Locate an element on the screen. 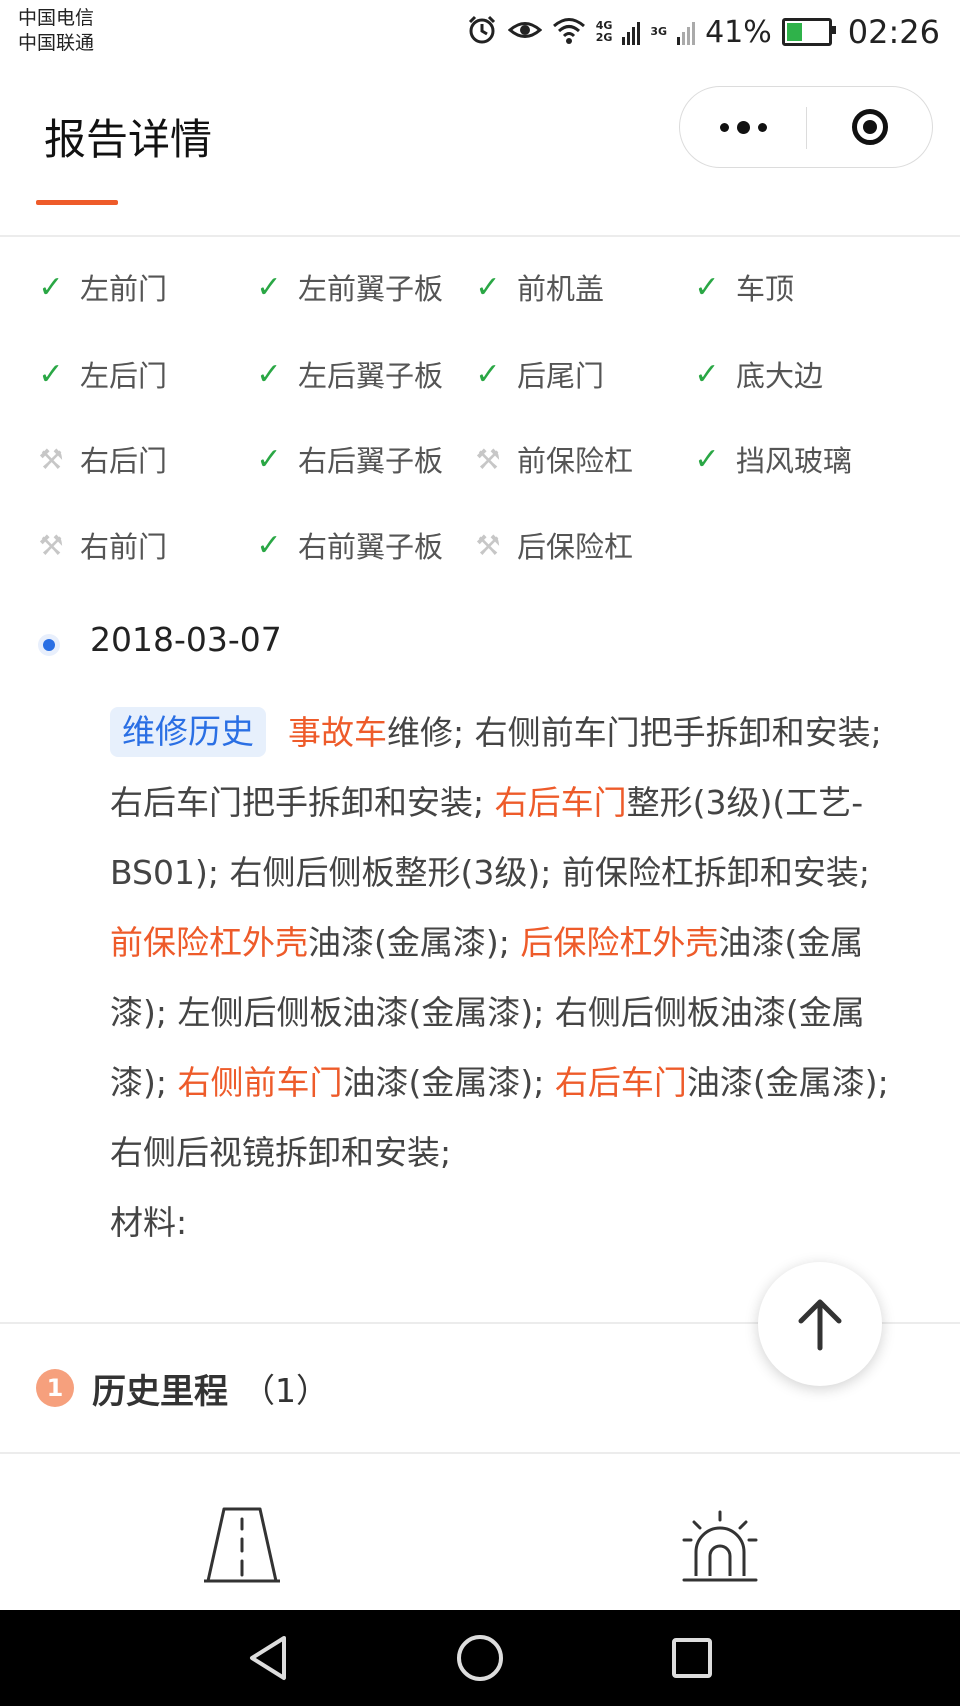 This screenshot has width=960, height=1706. part-item: ✓ 前机盖 is located at coordinates (538, 287).